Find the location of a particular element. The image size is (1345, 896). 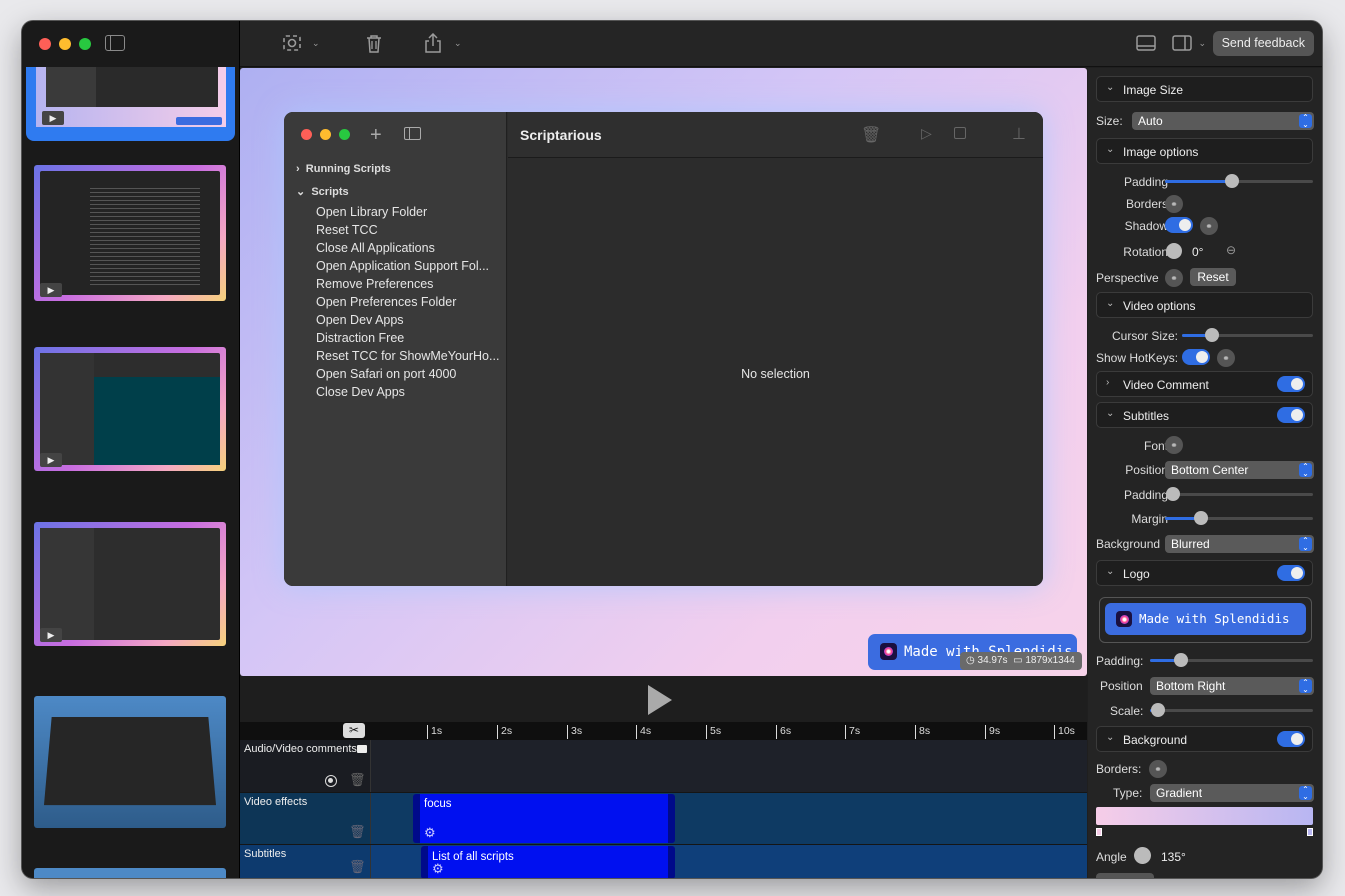

perspective-label: Perspective is located at coordinates (1127, 278).